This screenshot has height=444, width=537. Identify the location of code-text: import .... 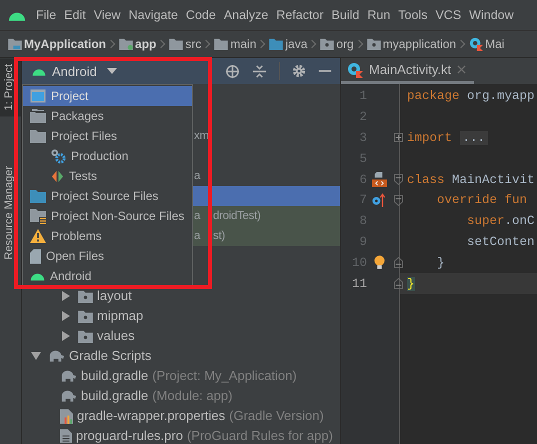
(446, 137).